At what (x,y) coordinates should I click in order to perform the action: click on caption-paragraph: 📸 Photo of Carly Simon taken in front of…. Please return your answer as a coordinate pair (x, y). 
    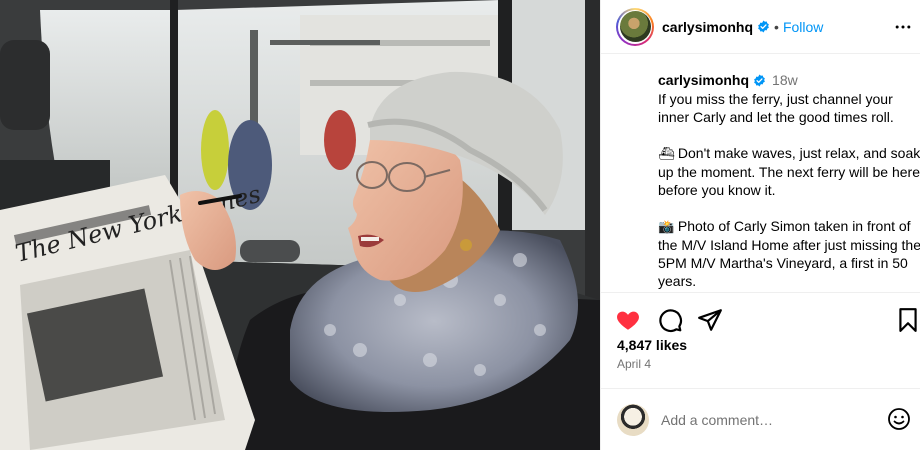
    Looking at the image, I should click on (789, 253).